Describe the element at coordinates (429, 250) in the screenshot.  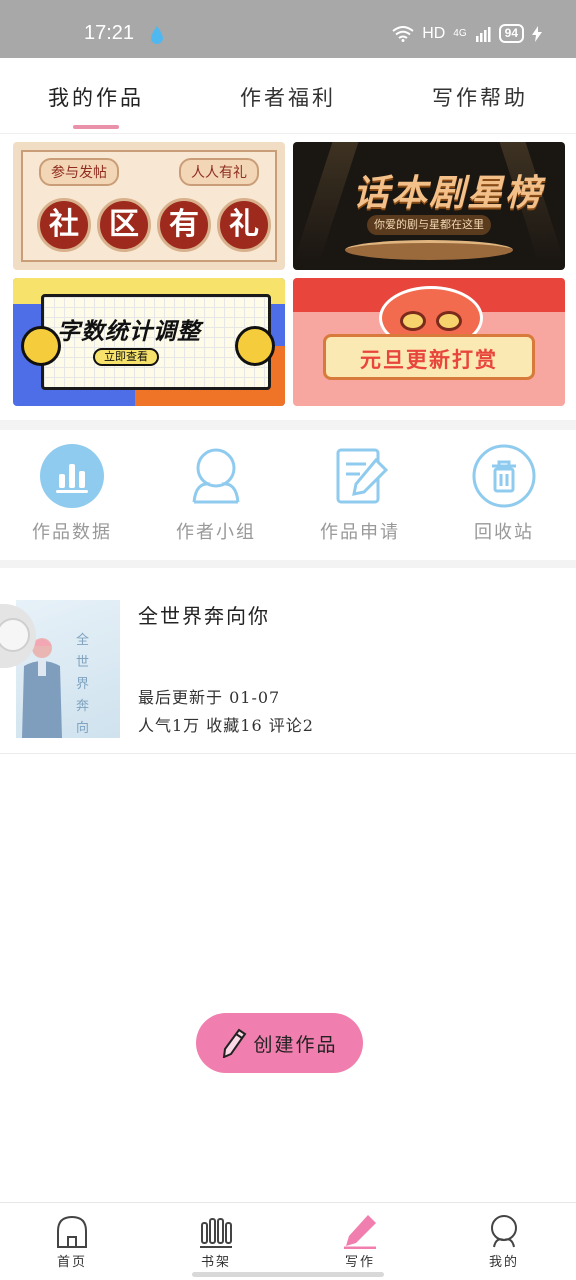
I see `stage-platform` at that location.